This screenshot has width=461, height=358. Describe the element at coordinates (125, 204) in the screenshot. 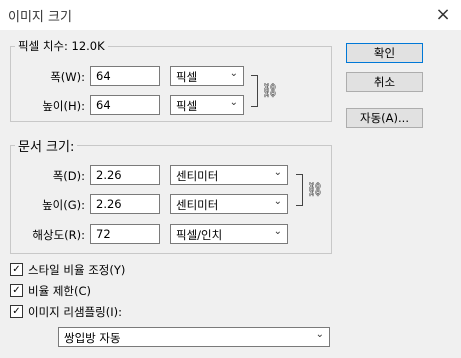

I see `doc-height-input: 2.26` at that location.